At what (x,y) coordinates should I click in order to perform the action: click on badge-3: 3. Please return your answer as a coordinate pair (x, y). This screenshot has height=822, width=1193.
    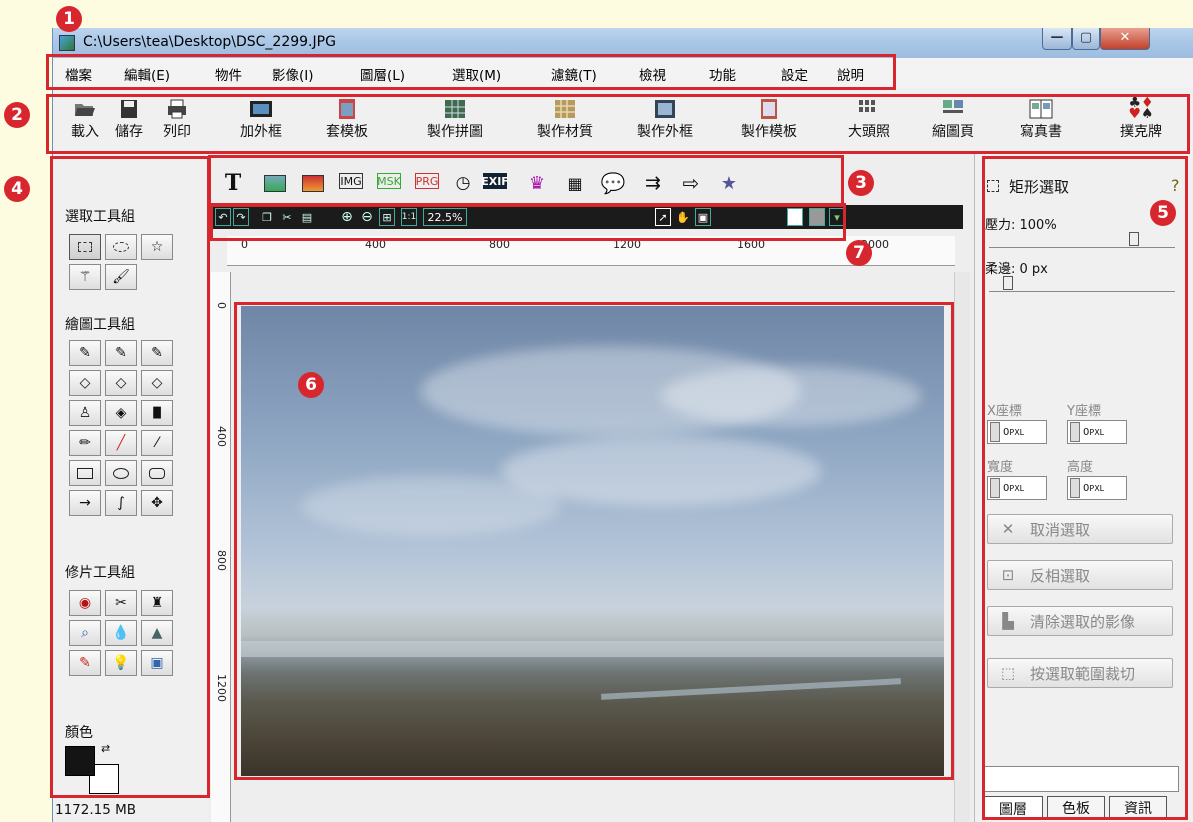
    Looking at the image, I should click on (861, 183).